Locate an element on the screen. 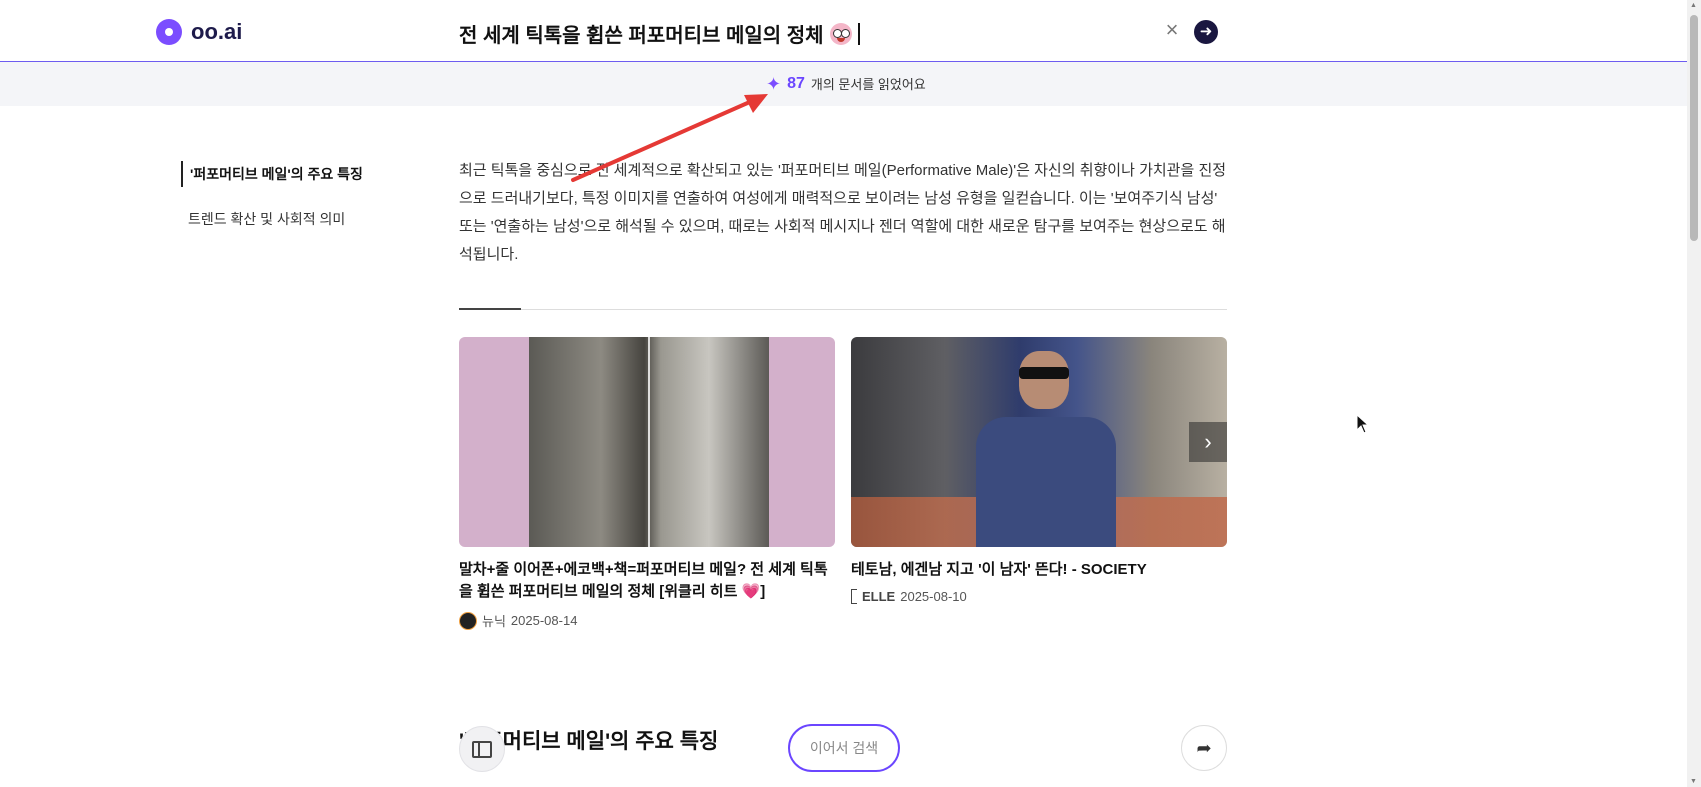  logo-text: oo.ai is located at coordinates (217, 31).